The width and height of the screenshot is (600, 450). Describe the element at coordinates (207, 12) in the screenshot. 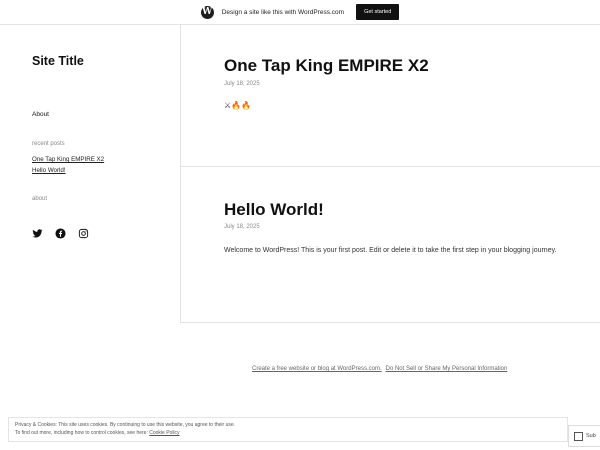

I see `wordpress-logo-icon: W` at that location.